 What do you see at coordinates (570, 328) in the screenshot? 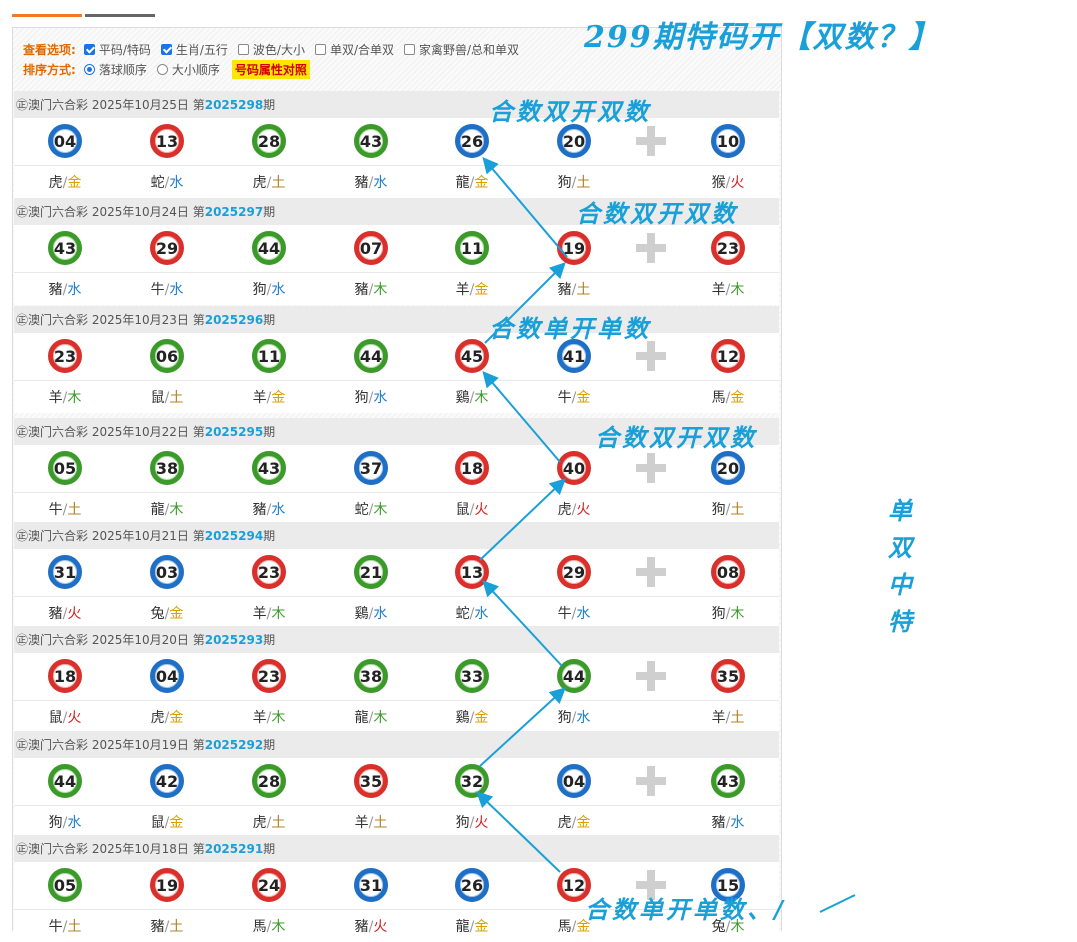
I see `annotation-note: 合数单开单数` at bounding box center [570, 328].